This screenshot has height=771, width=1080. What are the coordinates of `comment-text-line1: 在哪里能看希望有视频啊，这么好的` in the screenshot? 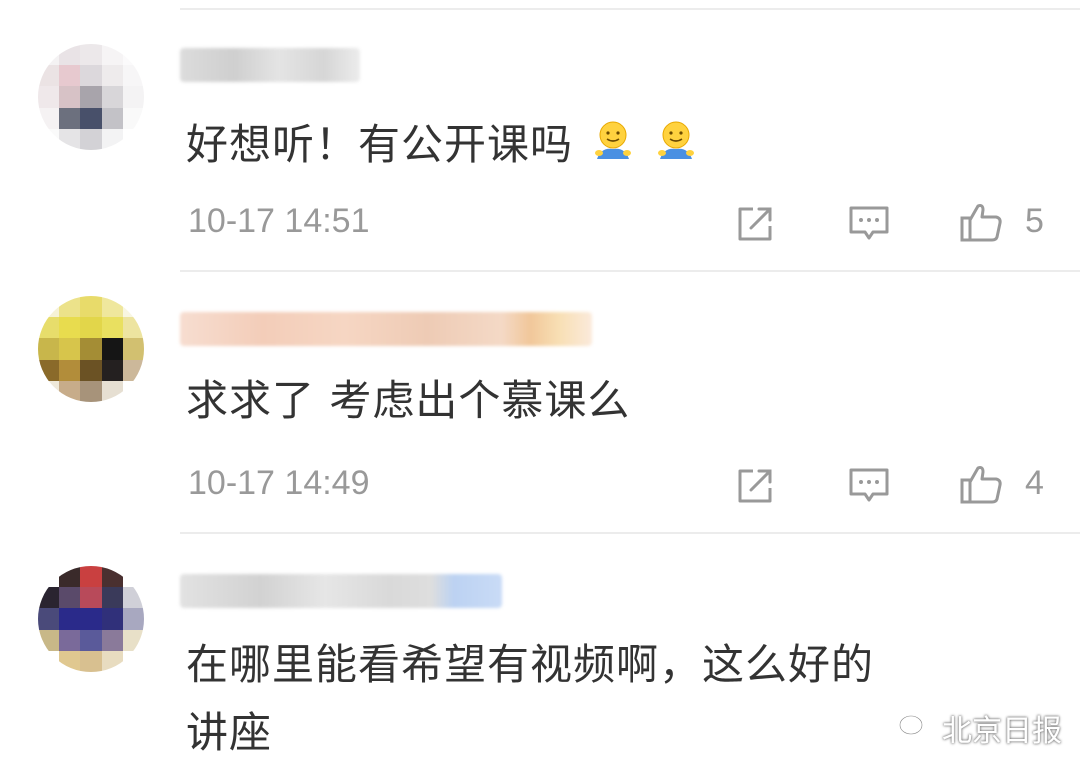 It's located at (530, 664).